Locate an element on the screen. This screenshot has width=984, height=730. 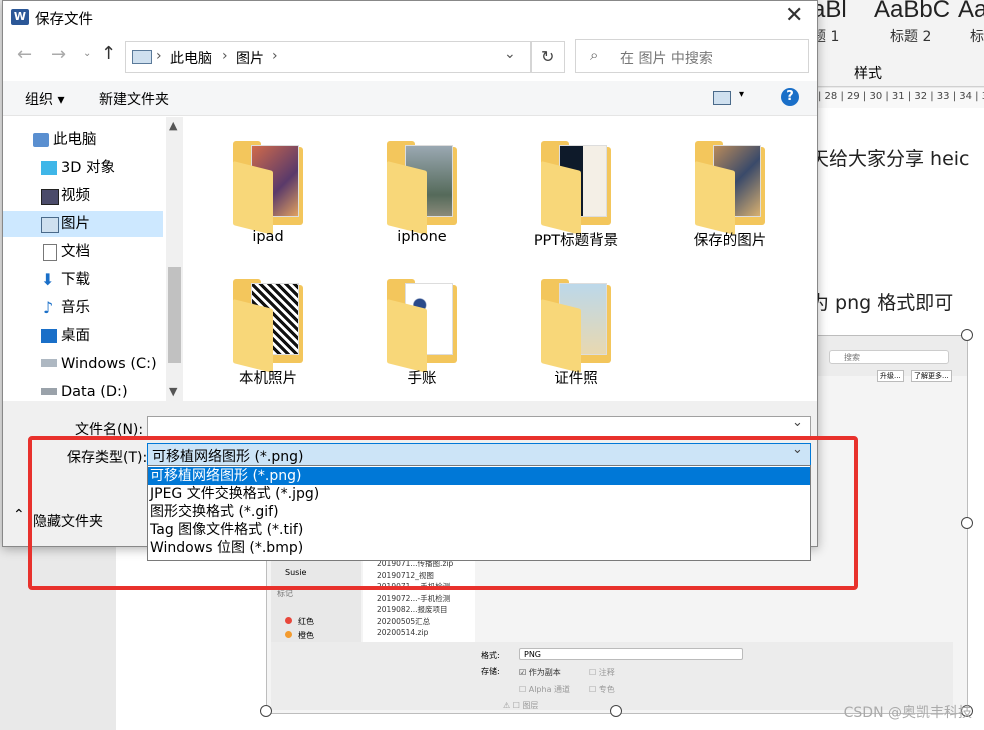
resize-handle-bottom-left is located at coordinates (266, 711).